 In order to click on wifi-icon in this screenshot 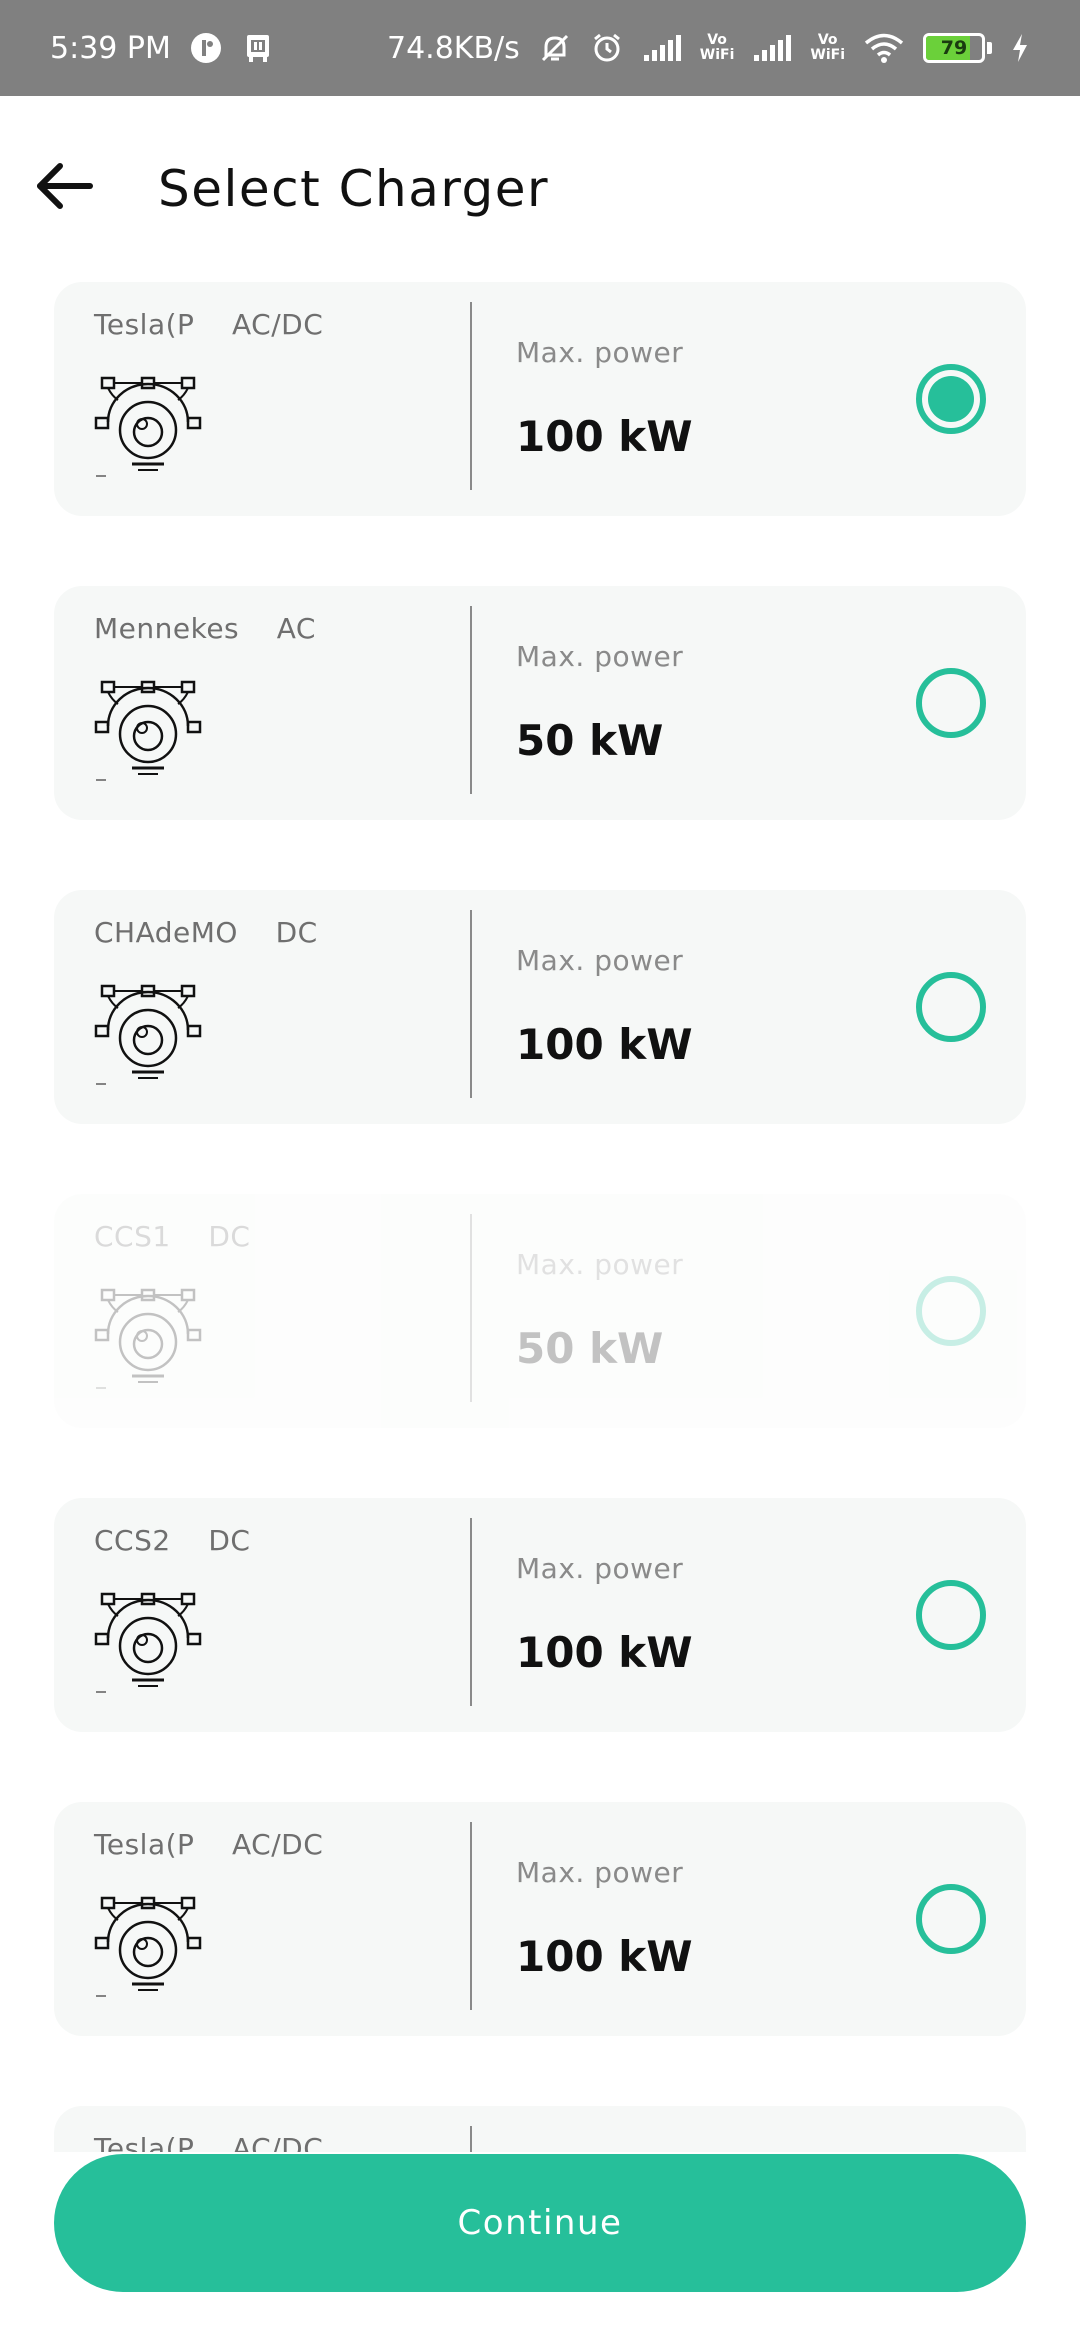, I will do `click(884, 48)`.